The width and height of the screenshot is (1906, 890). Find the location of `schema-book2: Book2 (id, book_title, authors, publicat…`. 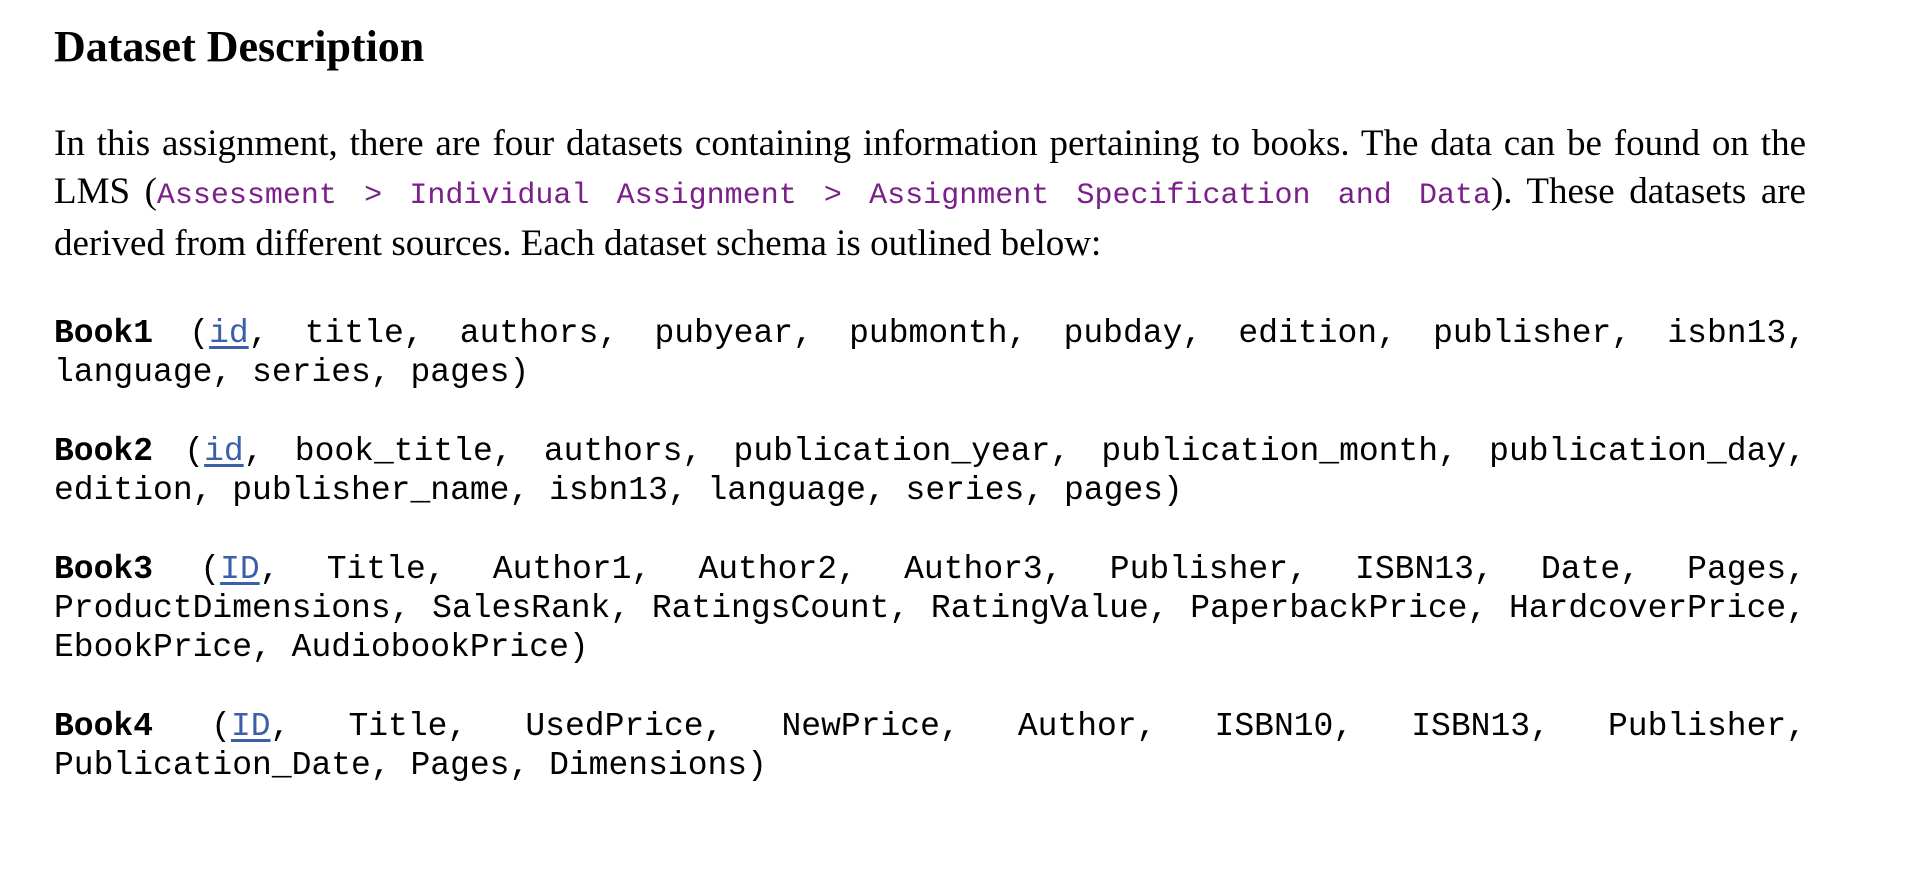

schema-book2: Book2 (id, book_title, authors, publicat… is located at coordinates (930, 471).